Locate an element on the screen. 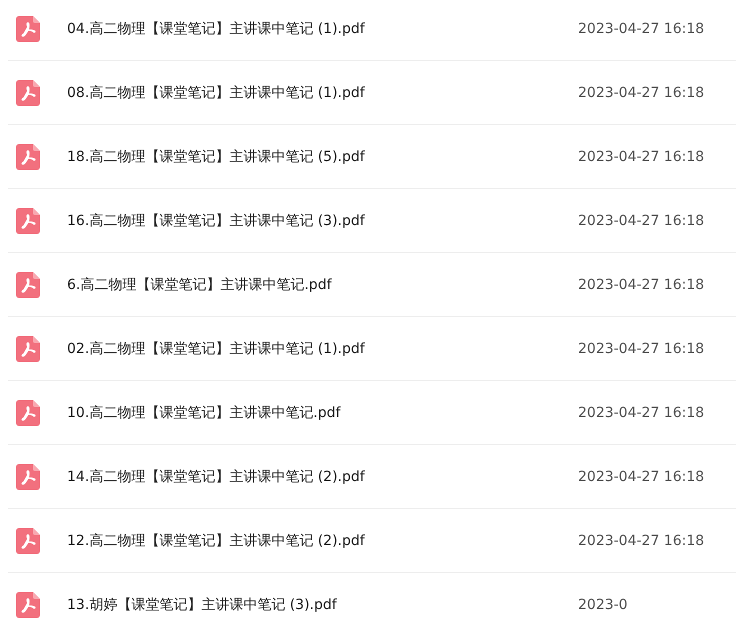  file-row: 18.高二物理【课堂笔记】主讲课中笔记 (5).pdf 2023-04-27 16:18 is located at coordinates (372, 157).